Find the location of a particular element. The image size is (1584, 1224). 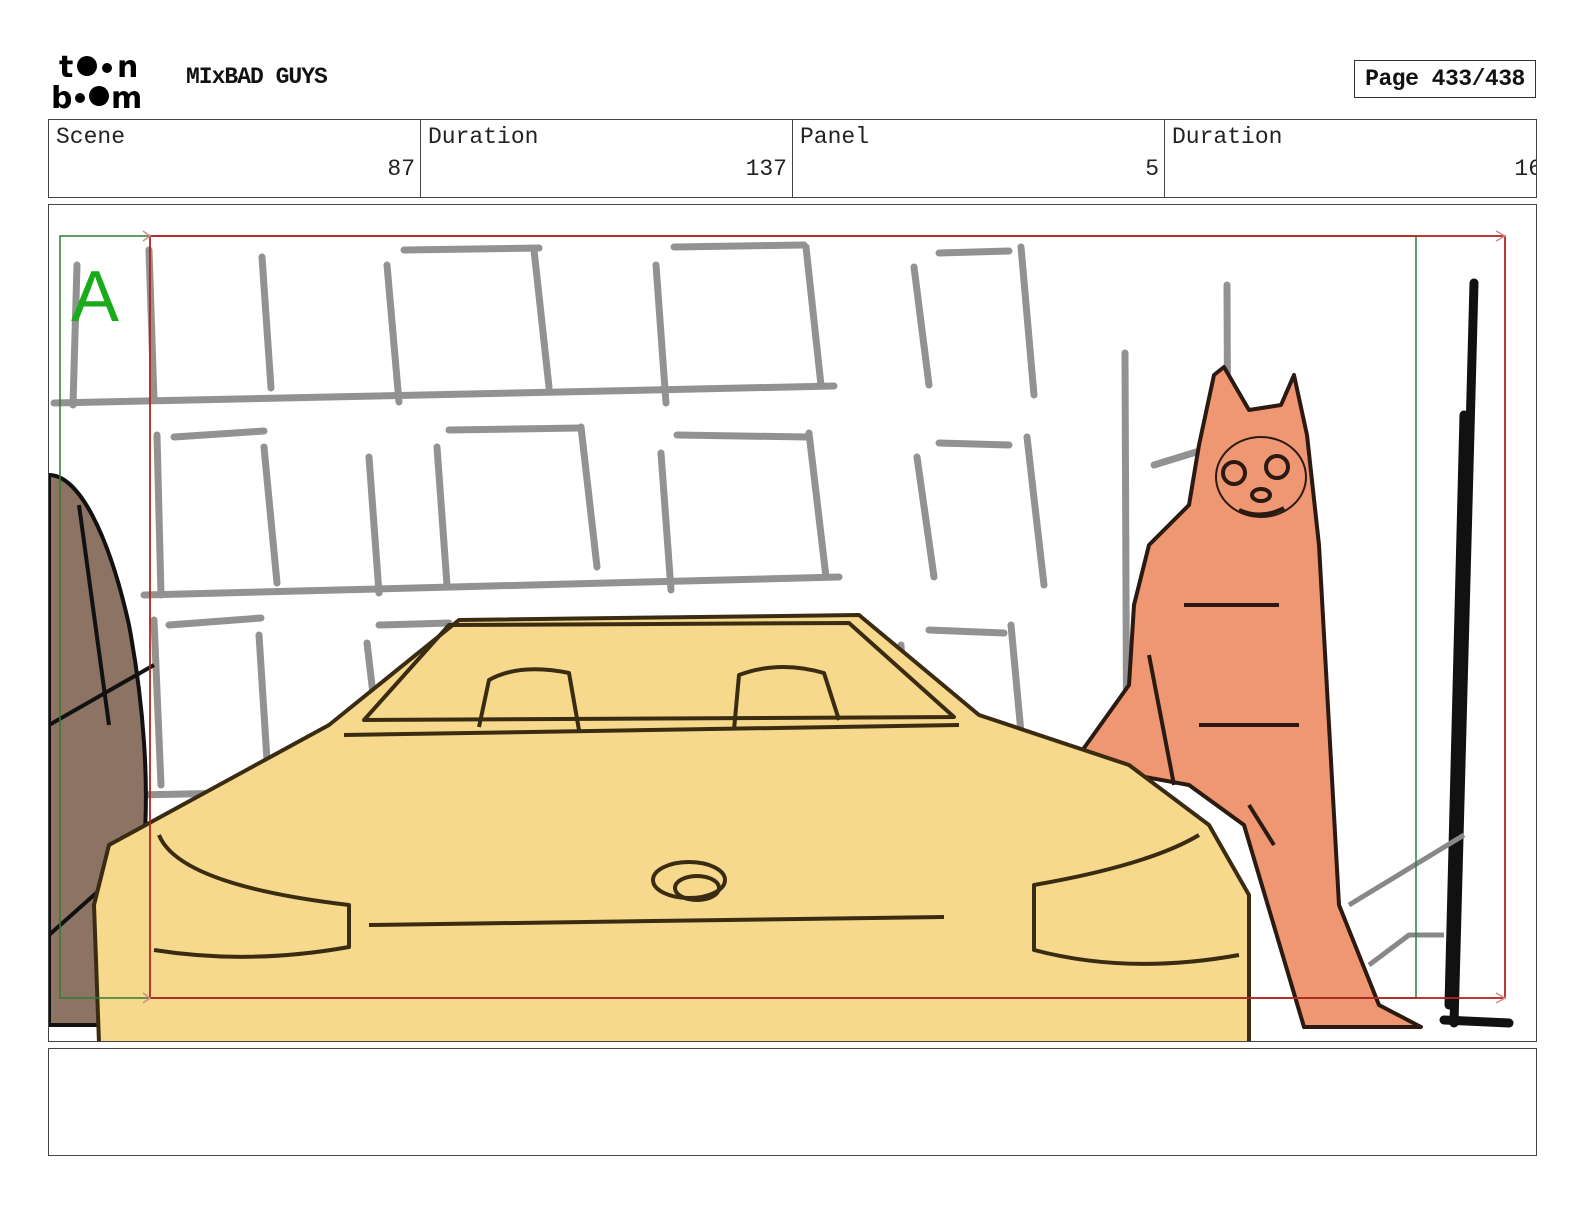

door-frame-sketch is located at coordinates (1476, 653).